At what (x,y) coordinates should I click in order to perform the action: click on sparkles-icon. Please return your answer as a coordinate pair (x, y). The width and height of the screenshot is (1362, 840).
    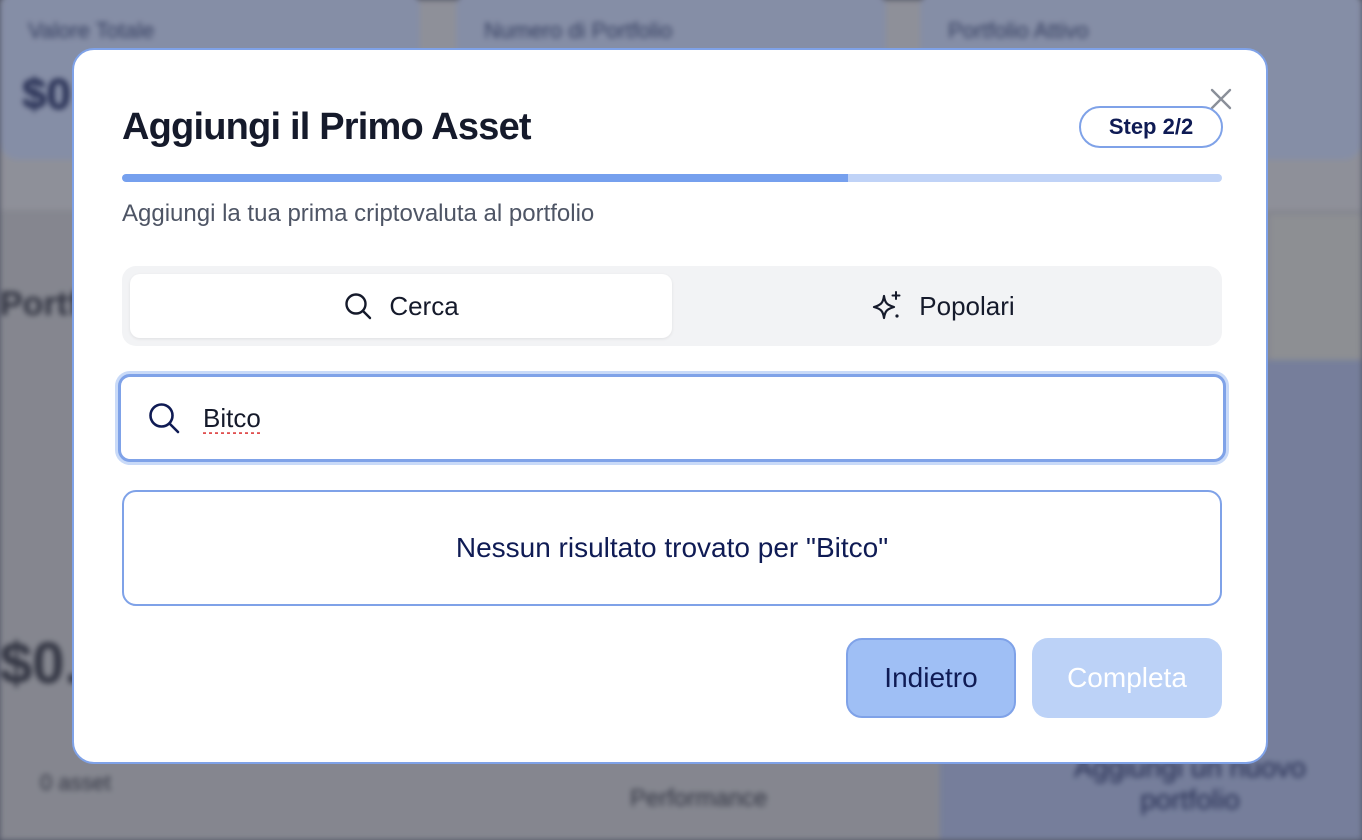
    Looking at the image, I should click on (887, 305).